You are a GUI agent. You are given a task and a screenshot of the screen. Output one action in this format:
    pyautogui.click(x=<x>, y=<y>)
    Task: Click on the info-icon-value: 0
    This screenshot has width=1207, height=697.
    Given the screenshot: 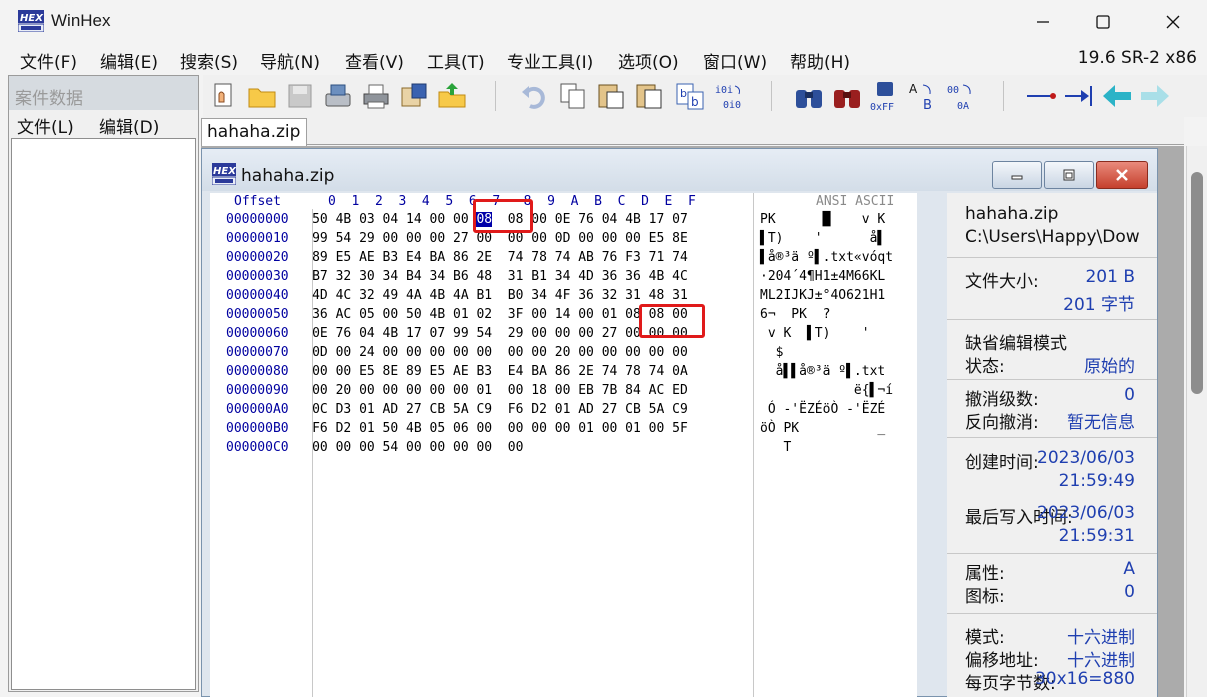 What is the action you would take?
    pyautogui.click(x=1129, y=592)
    